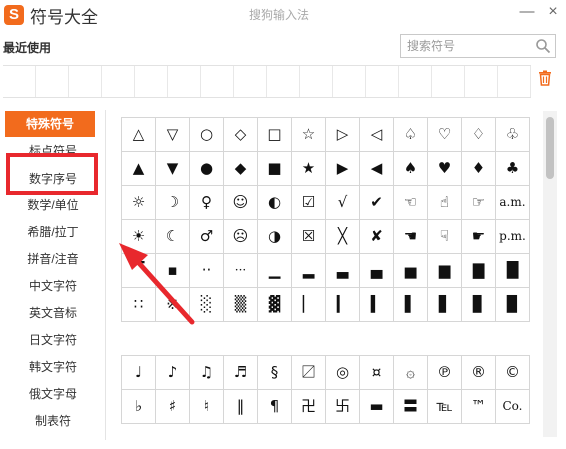 The image size is (566, 449). I want to click on symbol-cell: 卐, so click(343, 407).